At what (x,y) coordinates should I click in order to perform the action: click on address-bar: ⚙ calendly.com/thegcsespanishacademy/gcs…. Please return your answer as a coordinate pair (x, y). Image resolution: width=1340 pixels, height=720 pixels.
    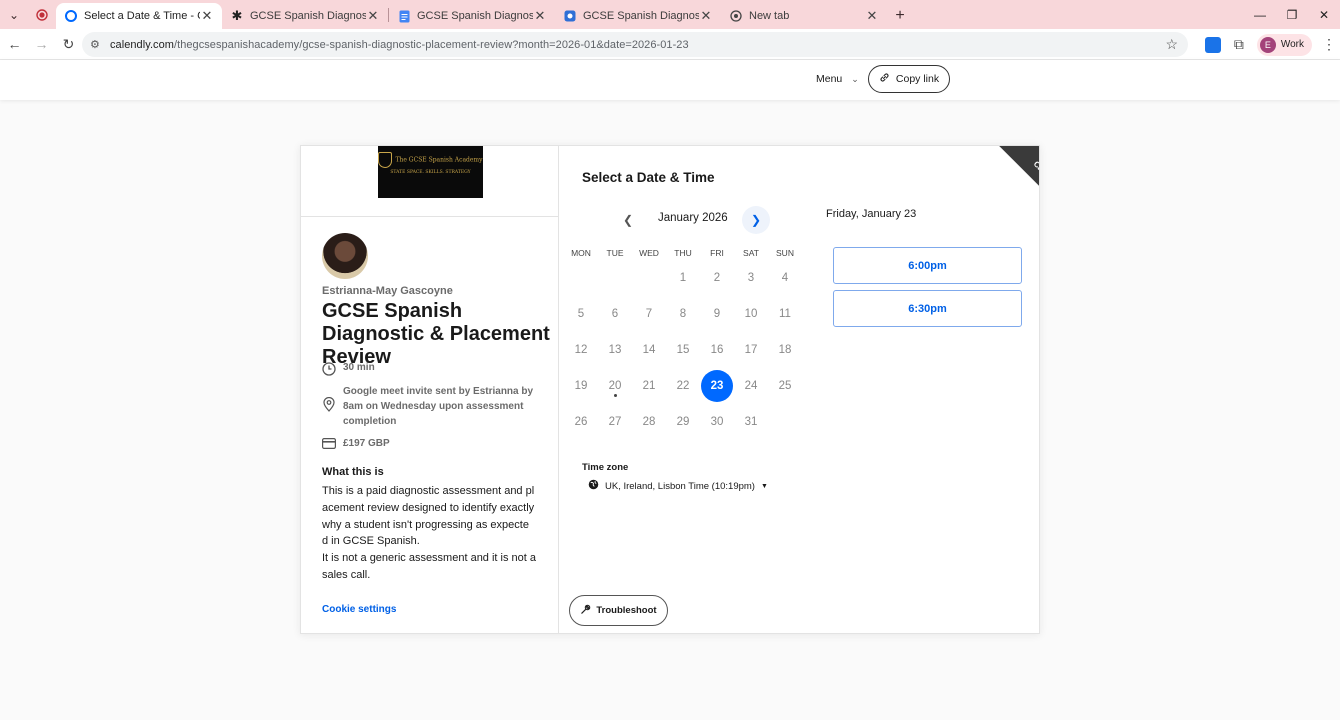
    Looking at the image, I should click on (635, 44).